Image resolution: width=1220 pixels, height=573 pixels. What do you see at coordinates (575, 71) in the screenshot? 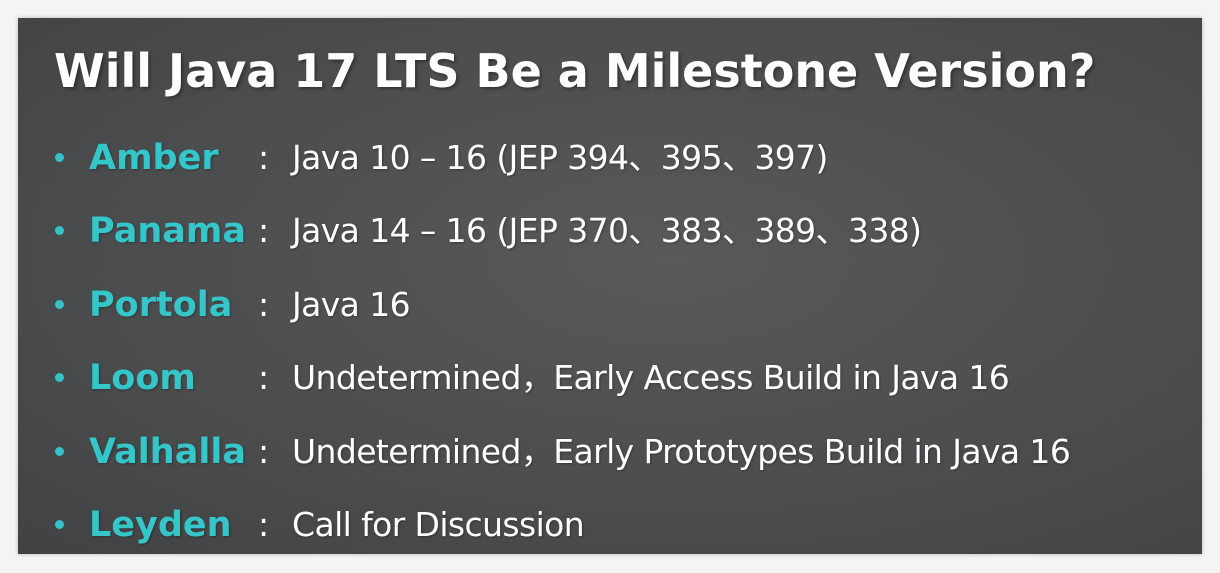
I see `slide-title: Will Java 17 LTS Be a Milestone Version?` at bounding box center [575, 71].